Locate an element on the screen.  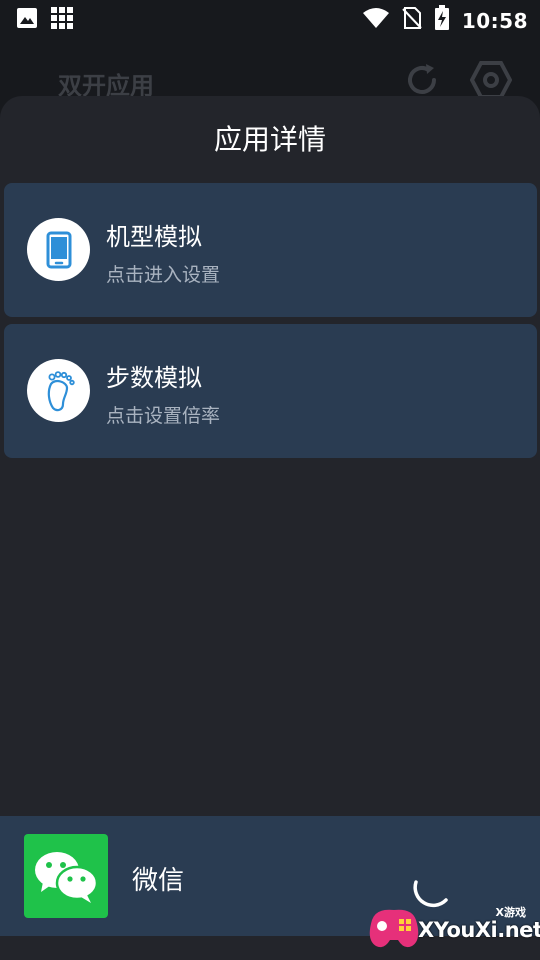
sheet-title: 应用详情 is located at coordinates (269, 139).